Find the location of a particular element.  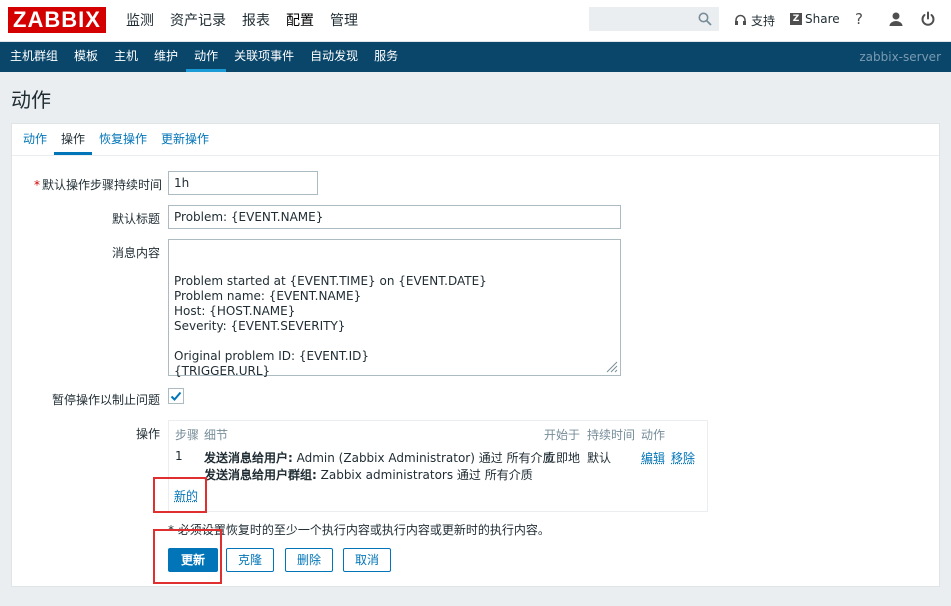

share-label: Share is located at coordinates (822, 19).